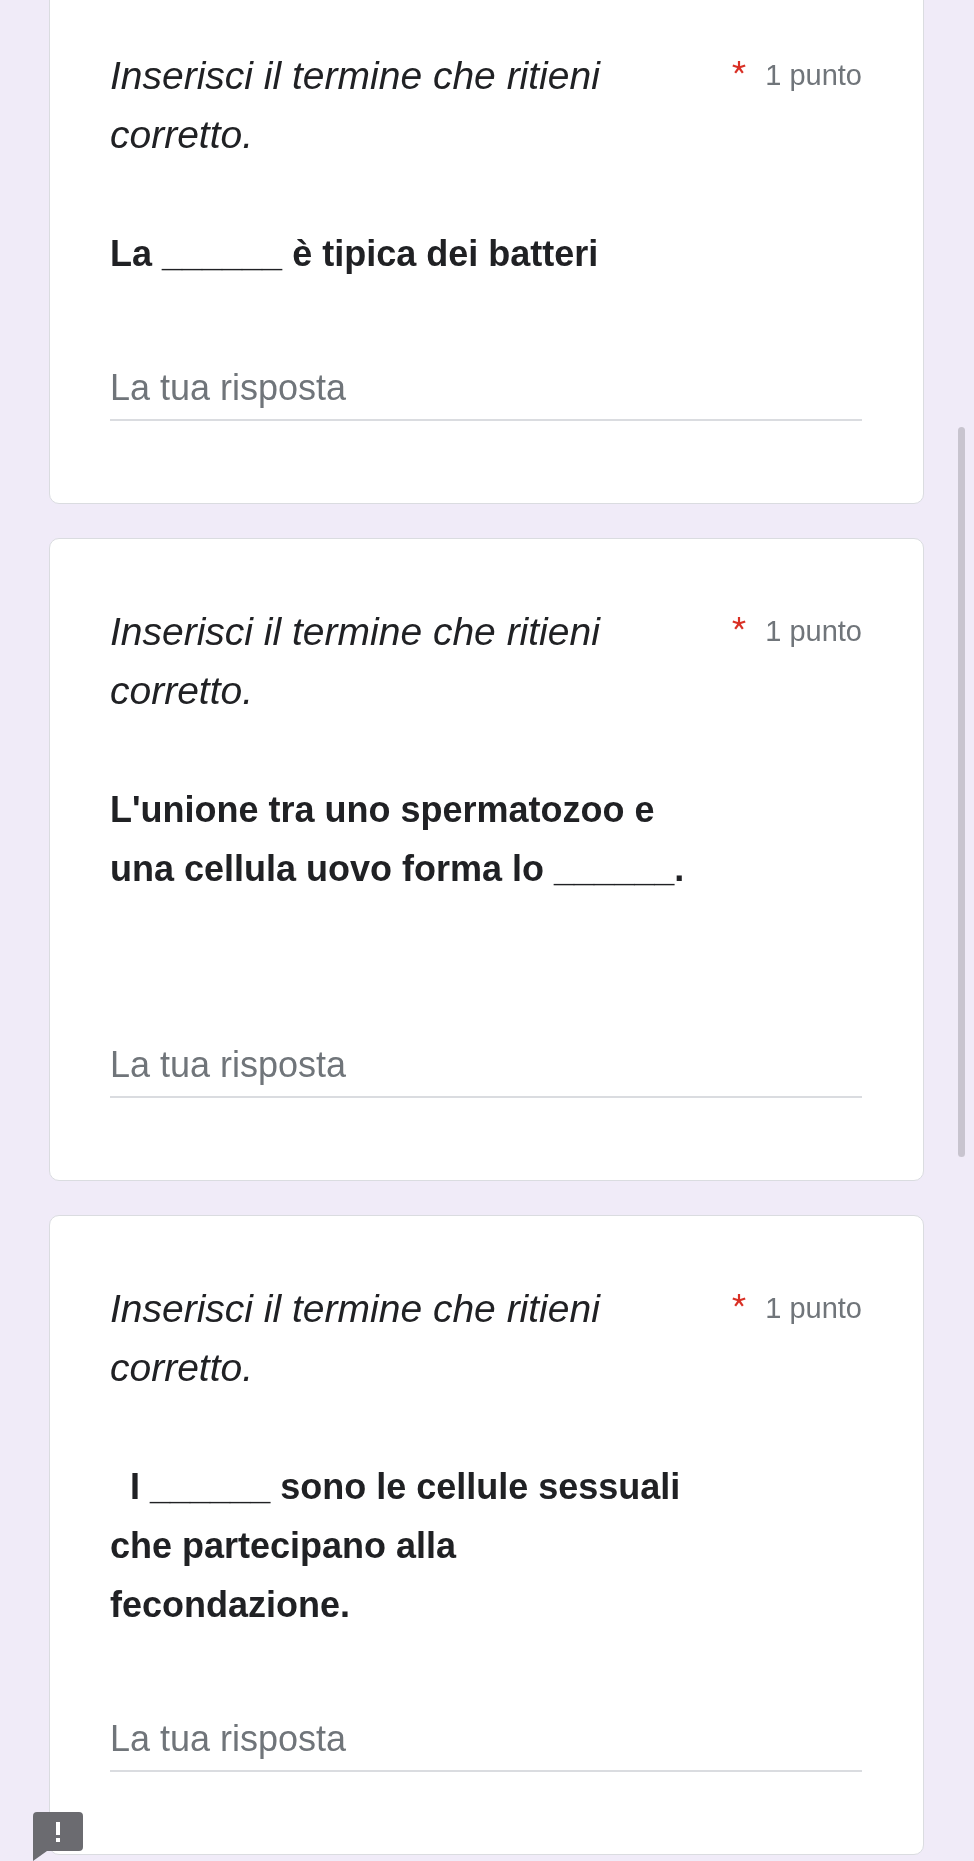 This screenshot has height=1861, width=974. I want to click on question-text: L'unione tra uno spermatozoo e una cellula uovo forma lo ______., so click(398, 839).